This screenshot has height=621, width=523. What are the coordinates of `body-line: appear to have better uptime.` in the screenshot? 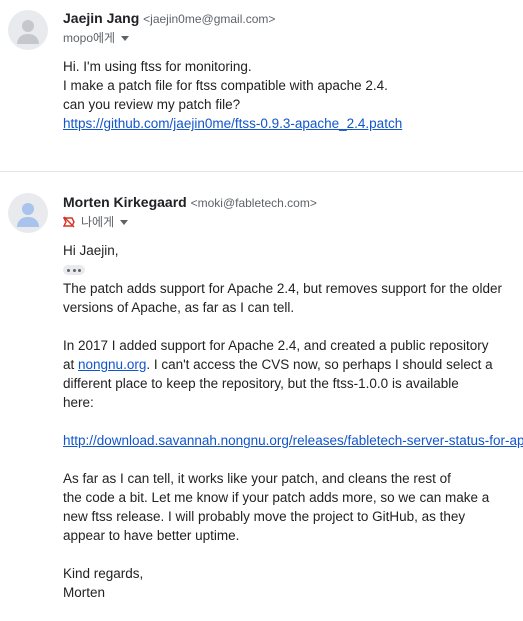 It's located at (151, 535).